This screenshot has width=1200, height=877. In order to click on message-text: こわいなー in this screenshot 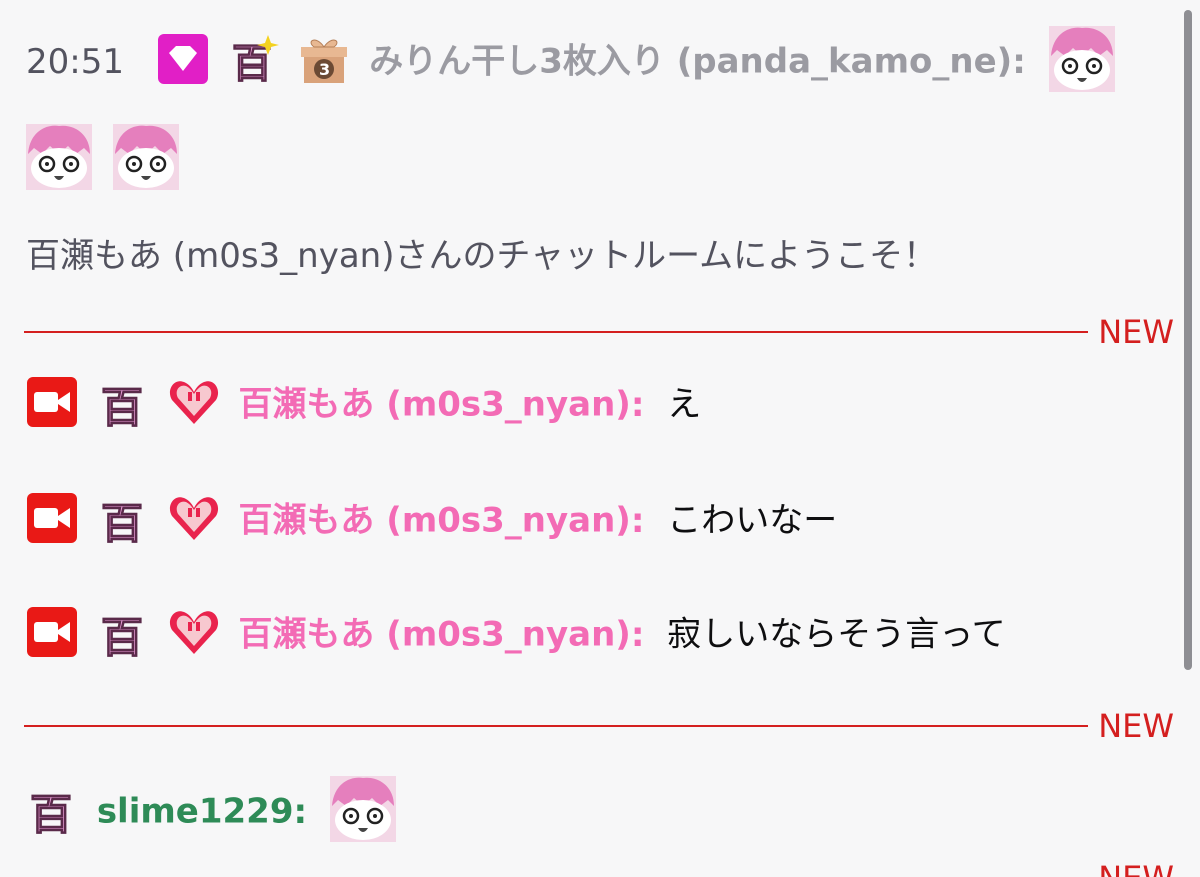, I will do `click(752, 520)`.